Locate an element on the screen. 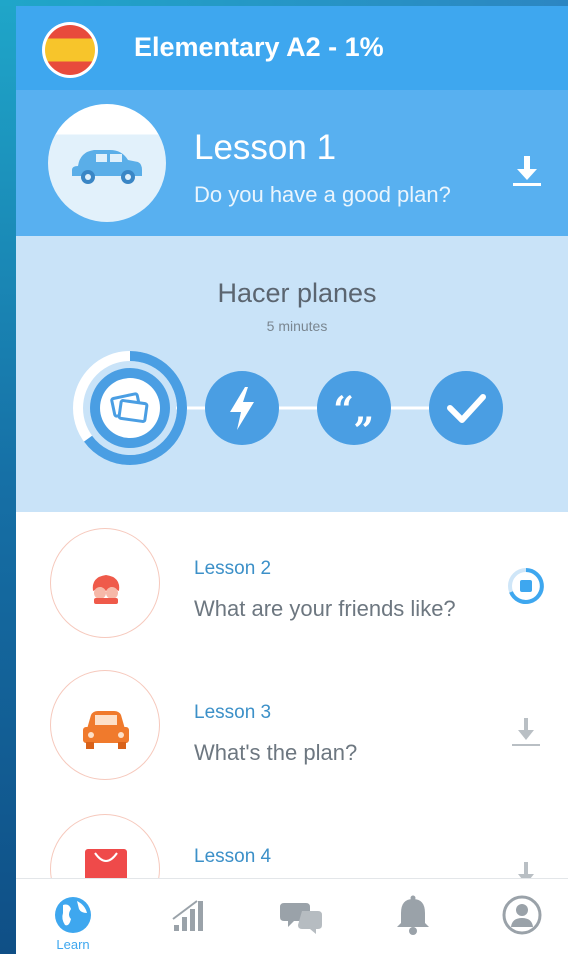 Image resolution: width=568 pixels, height=954 pixels. lesson-3-title: What's the plan? is located at coordinates (276, 752).